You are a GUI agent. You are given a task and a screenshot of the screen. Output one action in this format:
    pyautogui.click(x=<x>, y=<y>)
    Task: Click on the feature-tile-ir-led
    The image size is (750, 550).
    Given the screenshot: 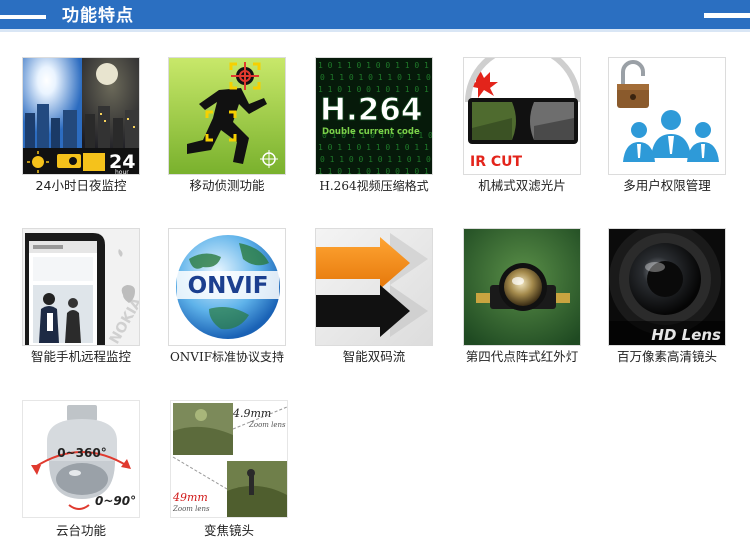 What is the action you would take?
    pyautogui.click(x=522, y=287)
    